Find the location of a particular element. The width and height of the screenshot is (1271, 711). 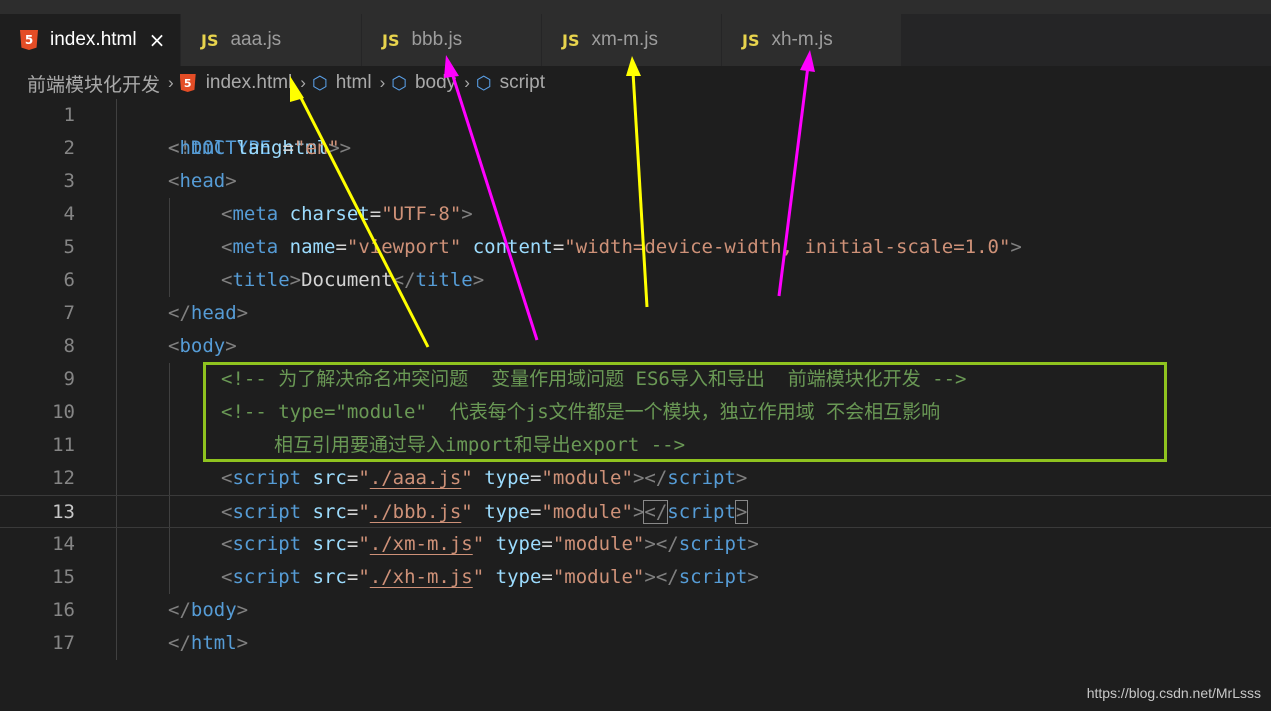

annotation-arrow-yellow-index is located at coordinates (360, 212).